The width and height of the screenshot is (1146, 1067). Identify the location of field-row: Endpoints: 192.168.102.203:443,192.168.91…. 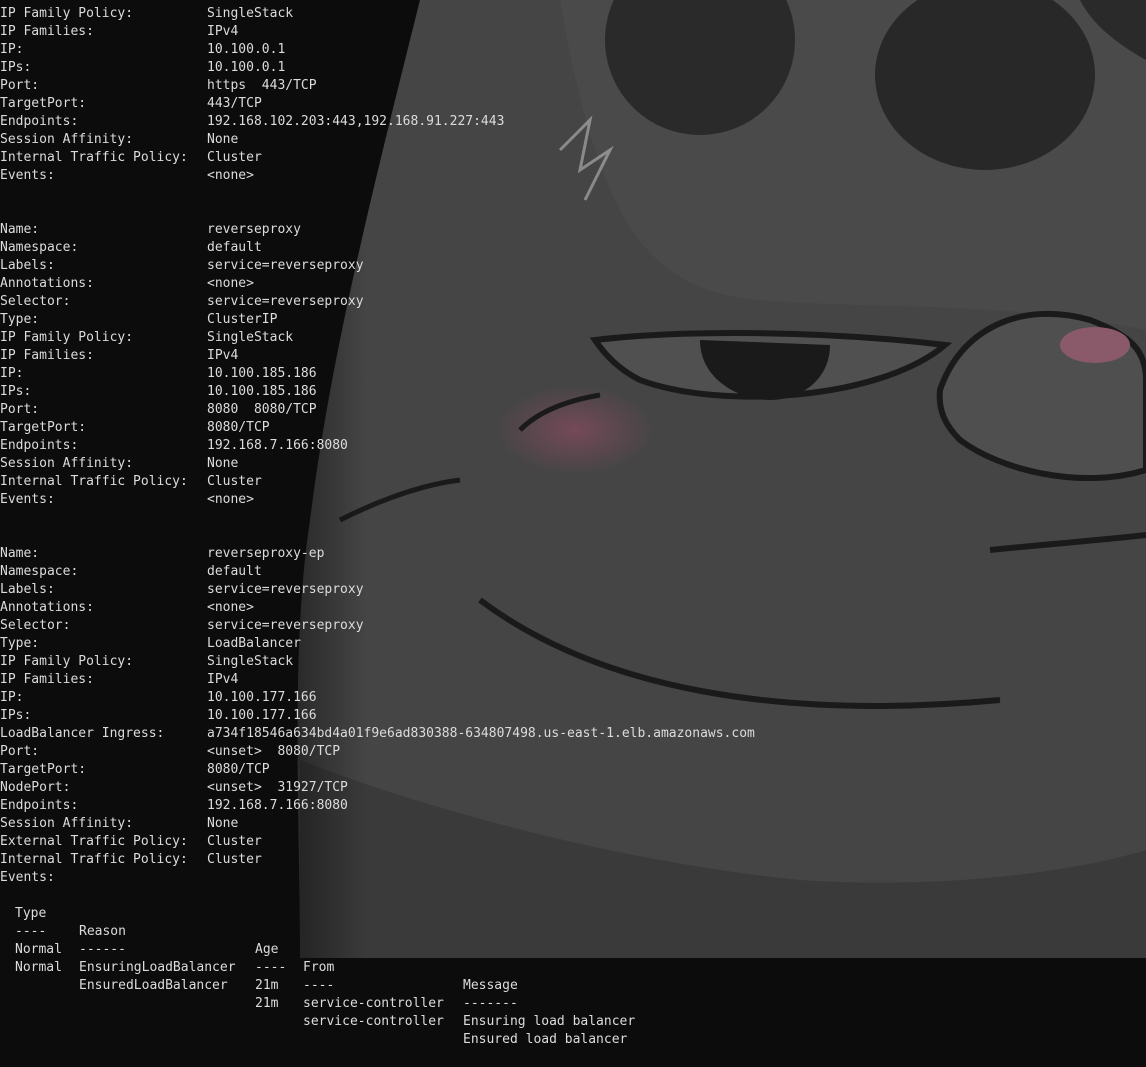
(252, 122).